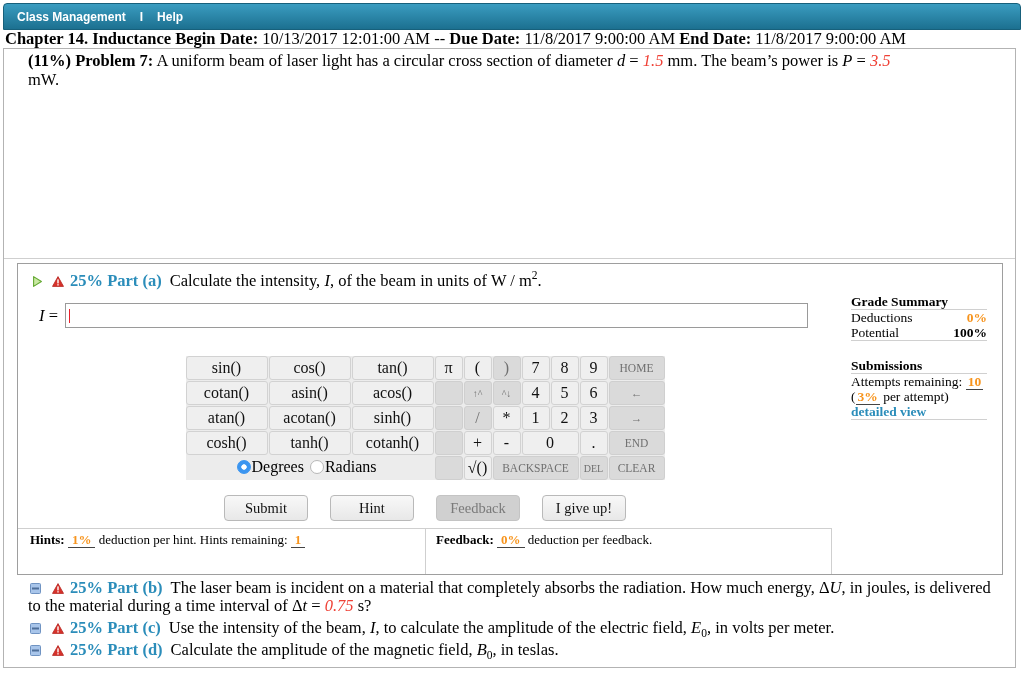 Image resolution: width=1024 pixels, height=678 pixels. I want to click on give-up-button: I give up!, so click(584, 508).